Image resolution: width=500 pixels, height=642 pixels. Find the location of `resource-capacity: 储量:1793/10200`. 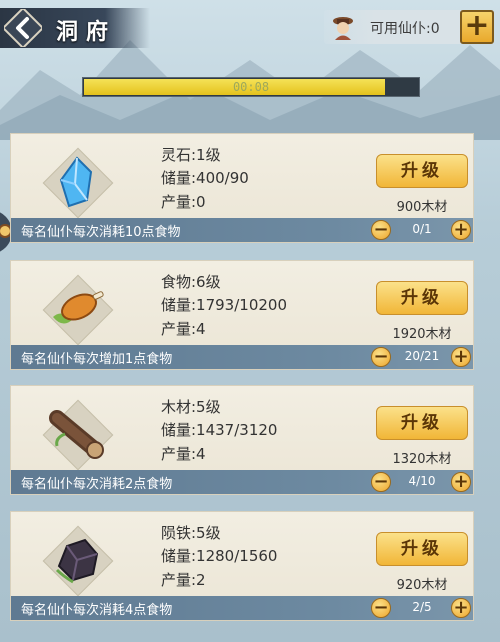

resource-capacity: 储量:1793/10200 is located at coordinates (224, 305).